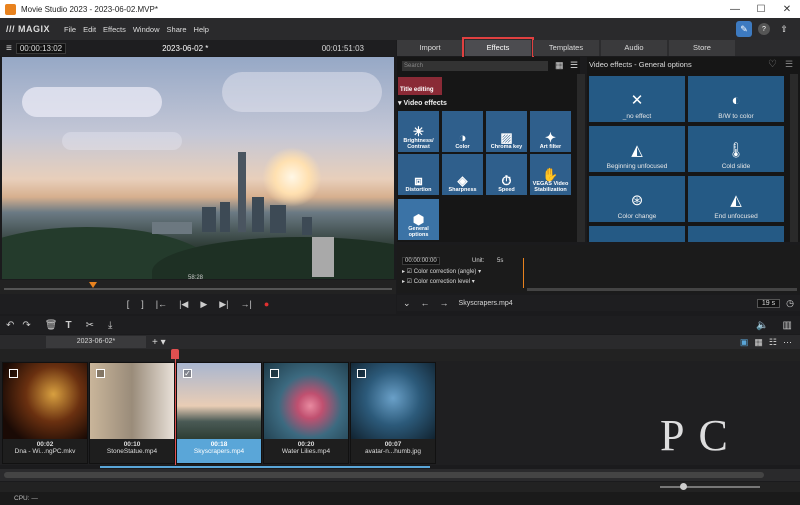 The image size is (800, 505). Describe the element at coordinates (420, 86) in the screenshot. I see `title-editing-tile: Title editing` at that location.